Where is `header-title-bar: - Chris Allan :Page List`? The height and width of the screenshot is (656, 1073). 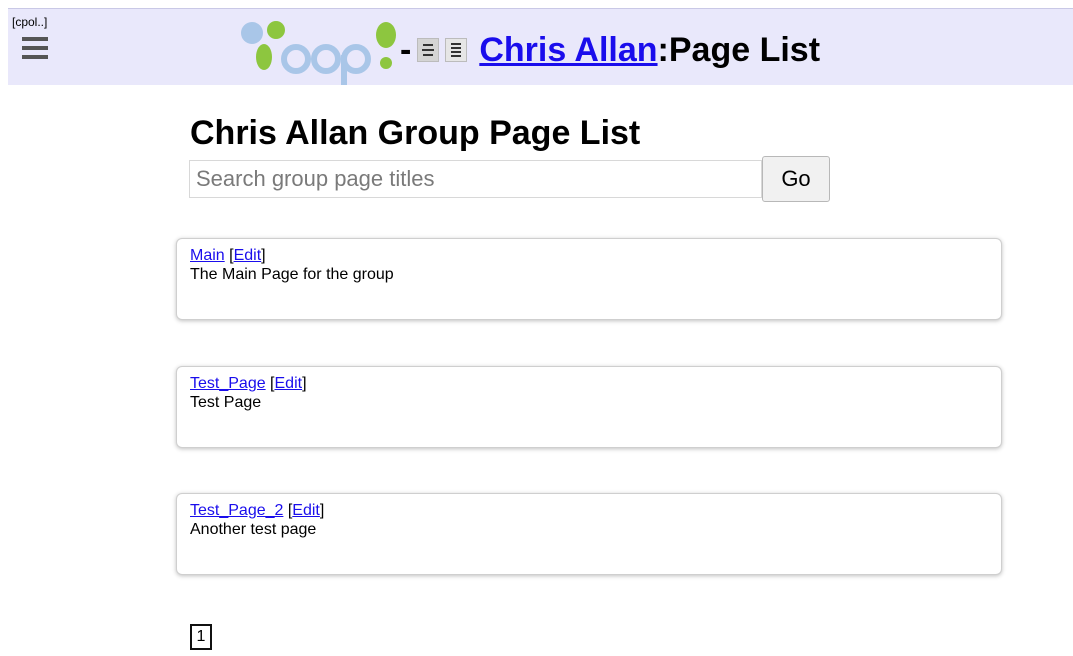 header-title-bar: - Chris Allan :Page List is located at coordinates (530, 50).